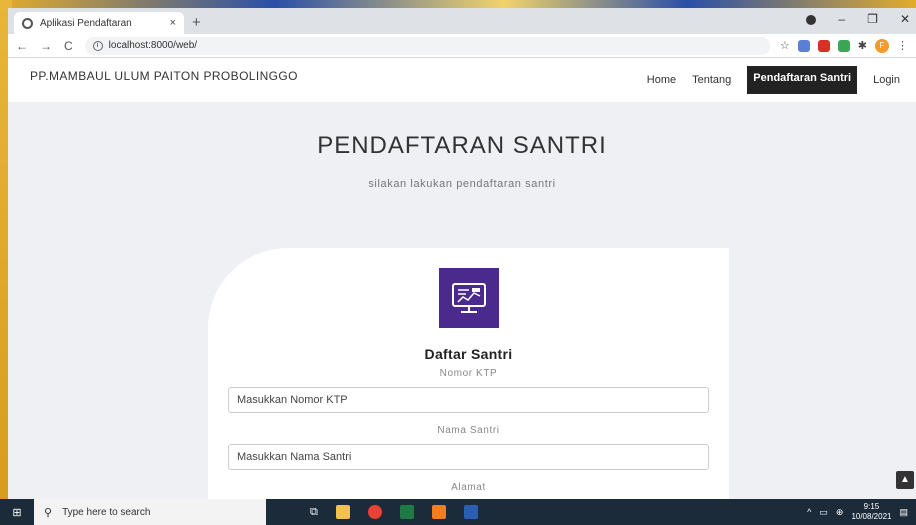 This screenshot has width=916, height=525. Describe the element at coordinates (468, 354) in the screenshot. I see `form-heading: Daftar Santri` at that location.